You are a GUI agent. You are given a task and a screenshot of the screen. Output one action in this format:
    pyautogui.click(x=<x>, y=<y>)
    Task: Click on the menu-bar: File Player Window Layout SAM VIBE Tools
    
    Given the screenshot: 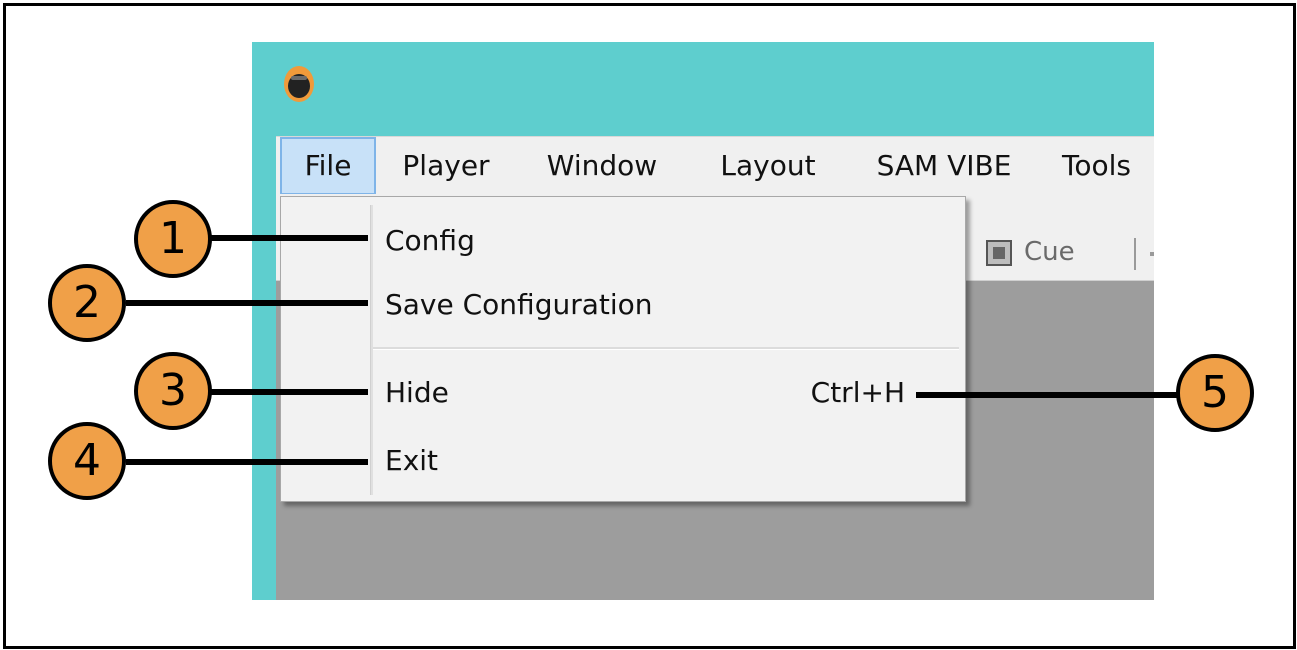 What is the action you would take?
    pyautogui.click(x=715, y=165)
    